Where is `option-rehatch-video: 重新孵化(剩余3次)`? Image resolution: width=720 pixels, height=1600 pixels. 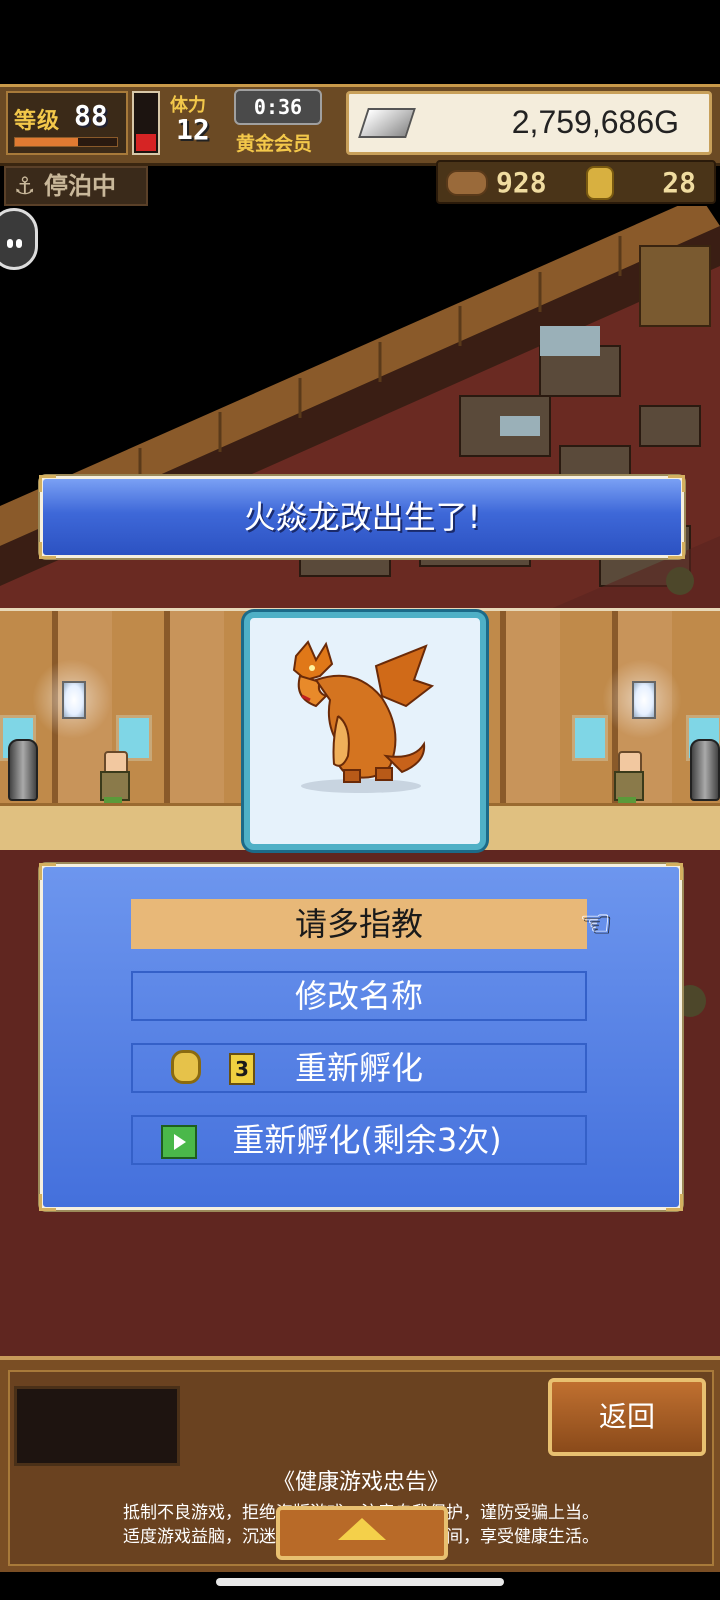
option-rehatch-video: 重新孵化(剩余3次) is located at coordinates (359, 1140).